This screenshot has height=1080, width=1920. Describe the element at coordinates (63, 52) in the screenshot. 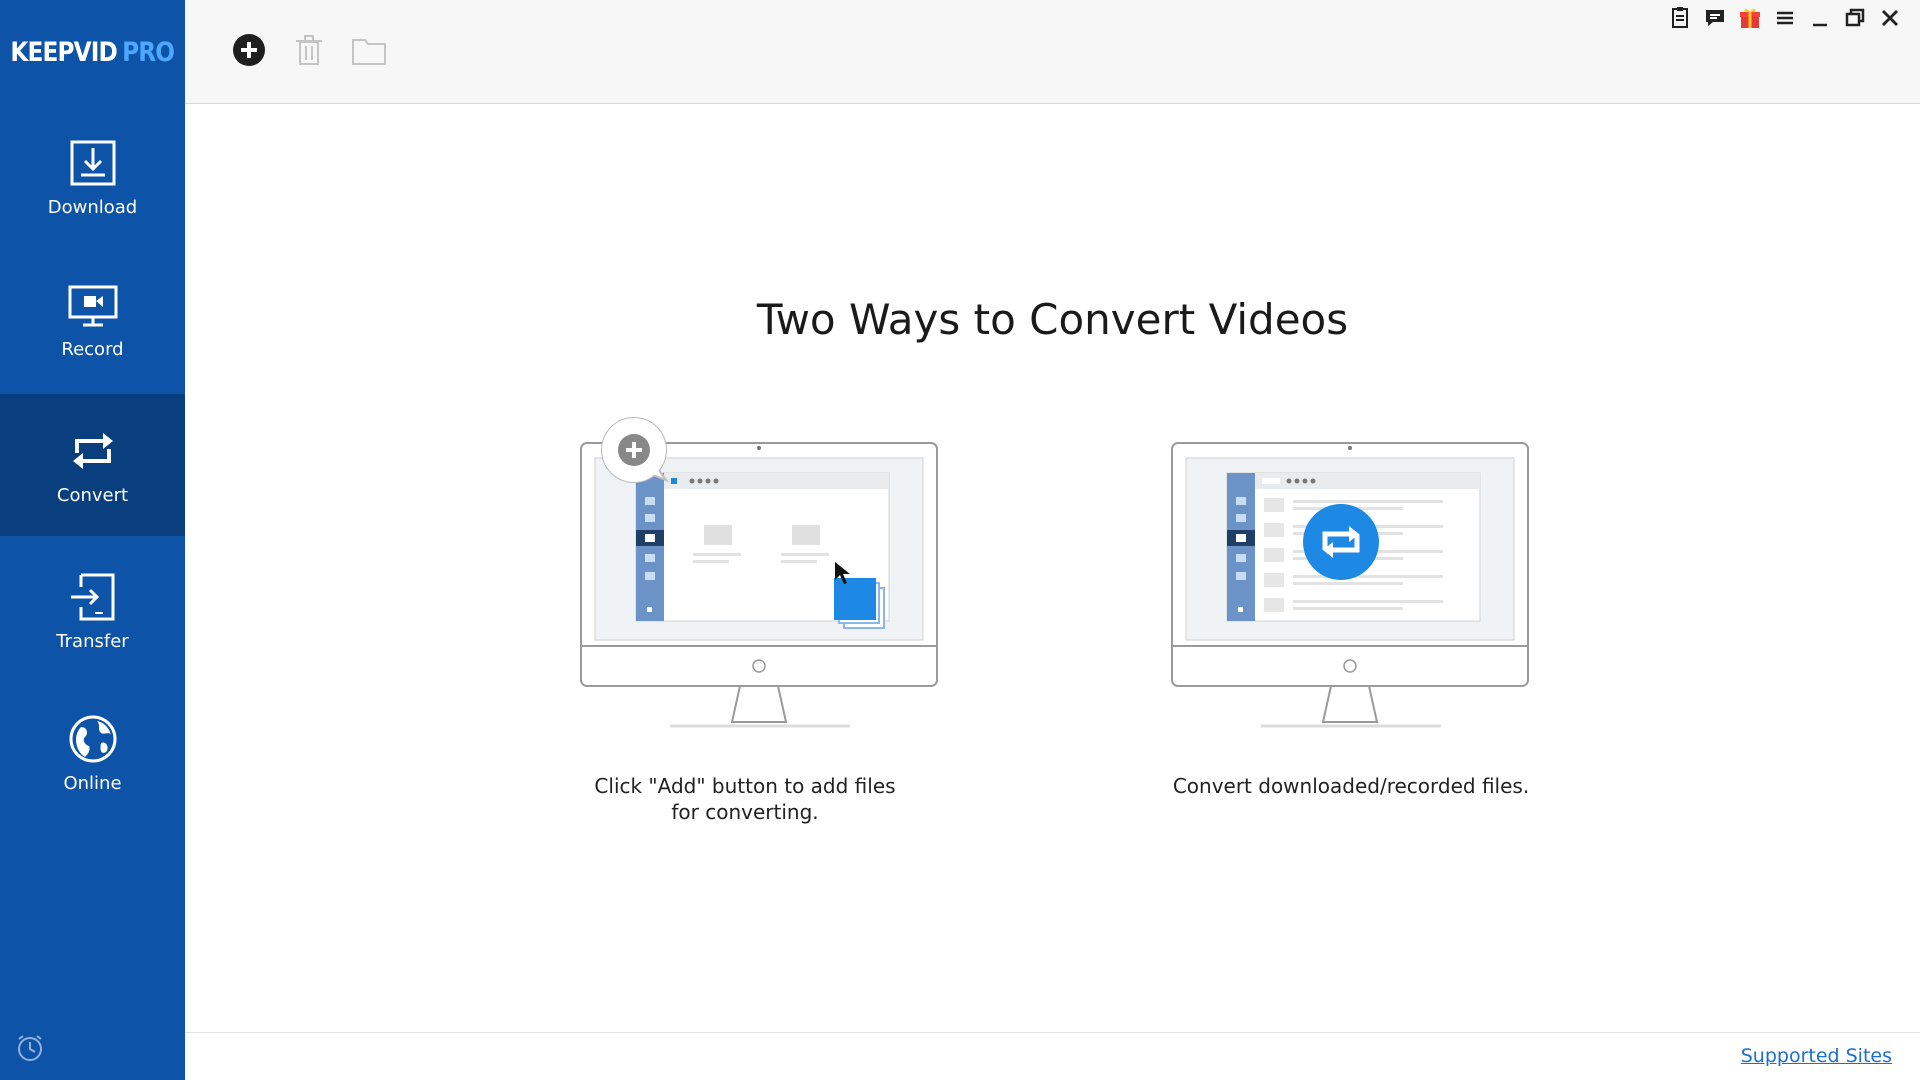

I see `logo-main: KEEPVID` at that location.